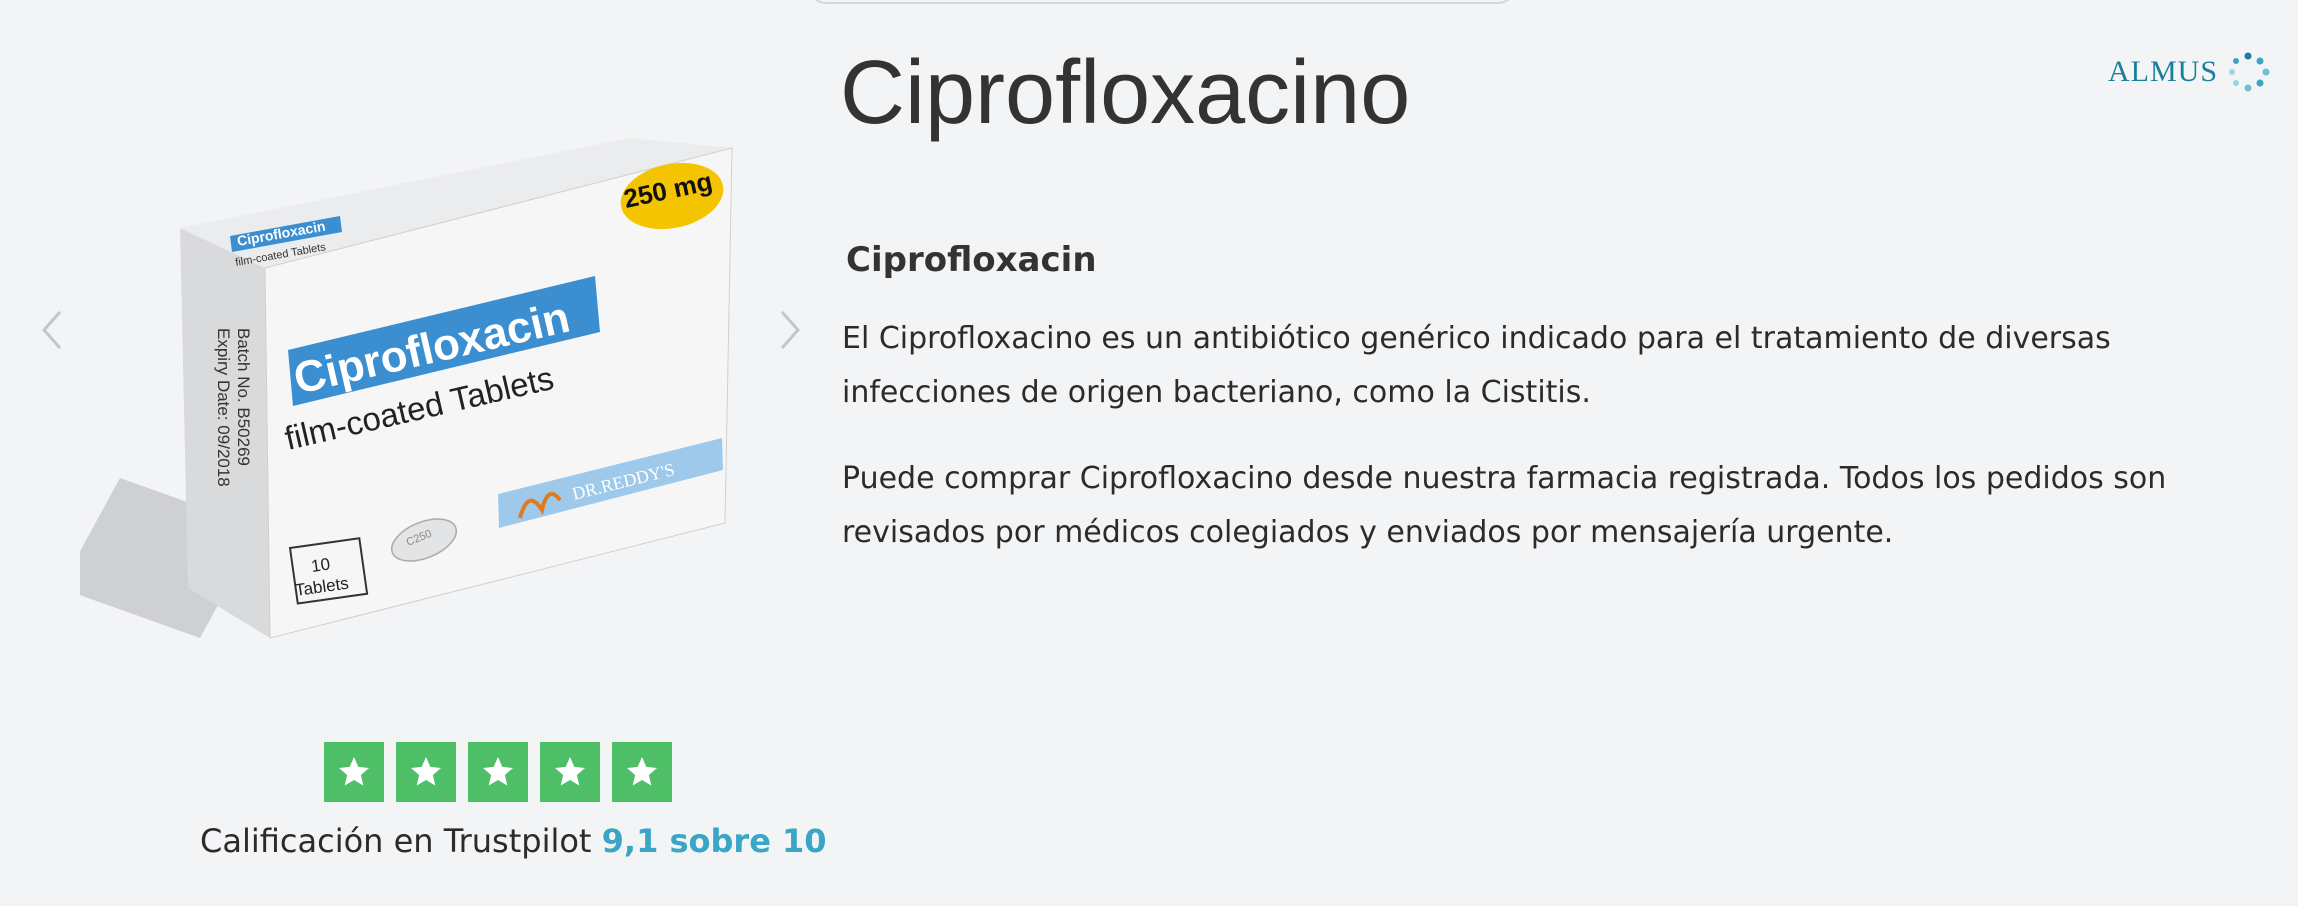 The height and width of the screenshot is (906, 2298). What do you see at coordinates (714, 841) in the screenshot?
I see `rating-score: 9,1 sobre 10` at bounding box center [714, 841].